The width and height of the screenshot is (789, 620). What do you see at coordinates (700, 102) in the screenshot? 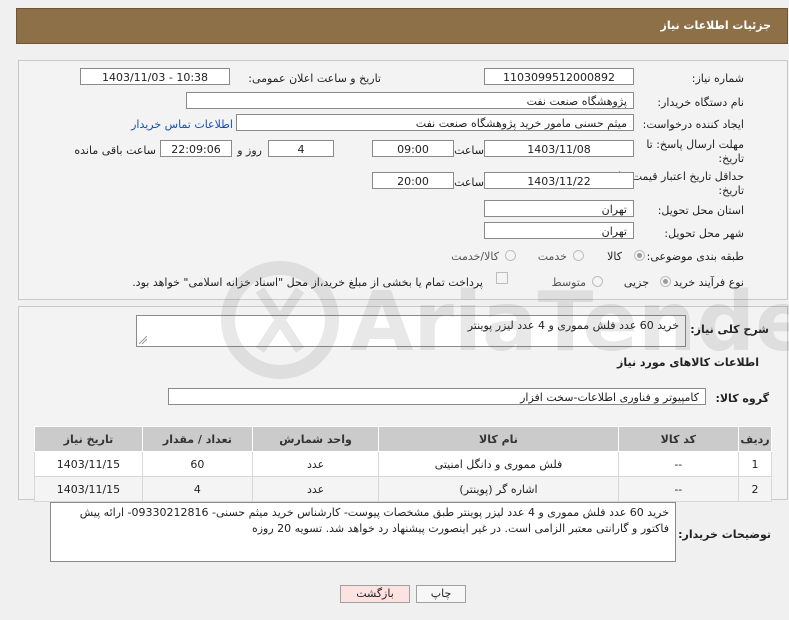
I see `buyer-org-label: نام دستگاه خریدار:` at bounding box center [700, 102].